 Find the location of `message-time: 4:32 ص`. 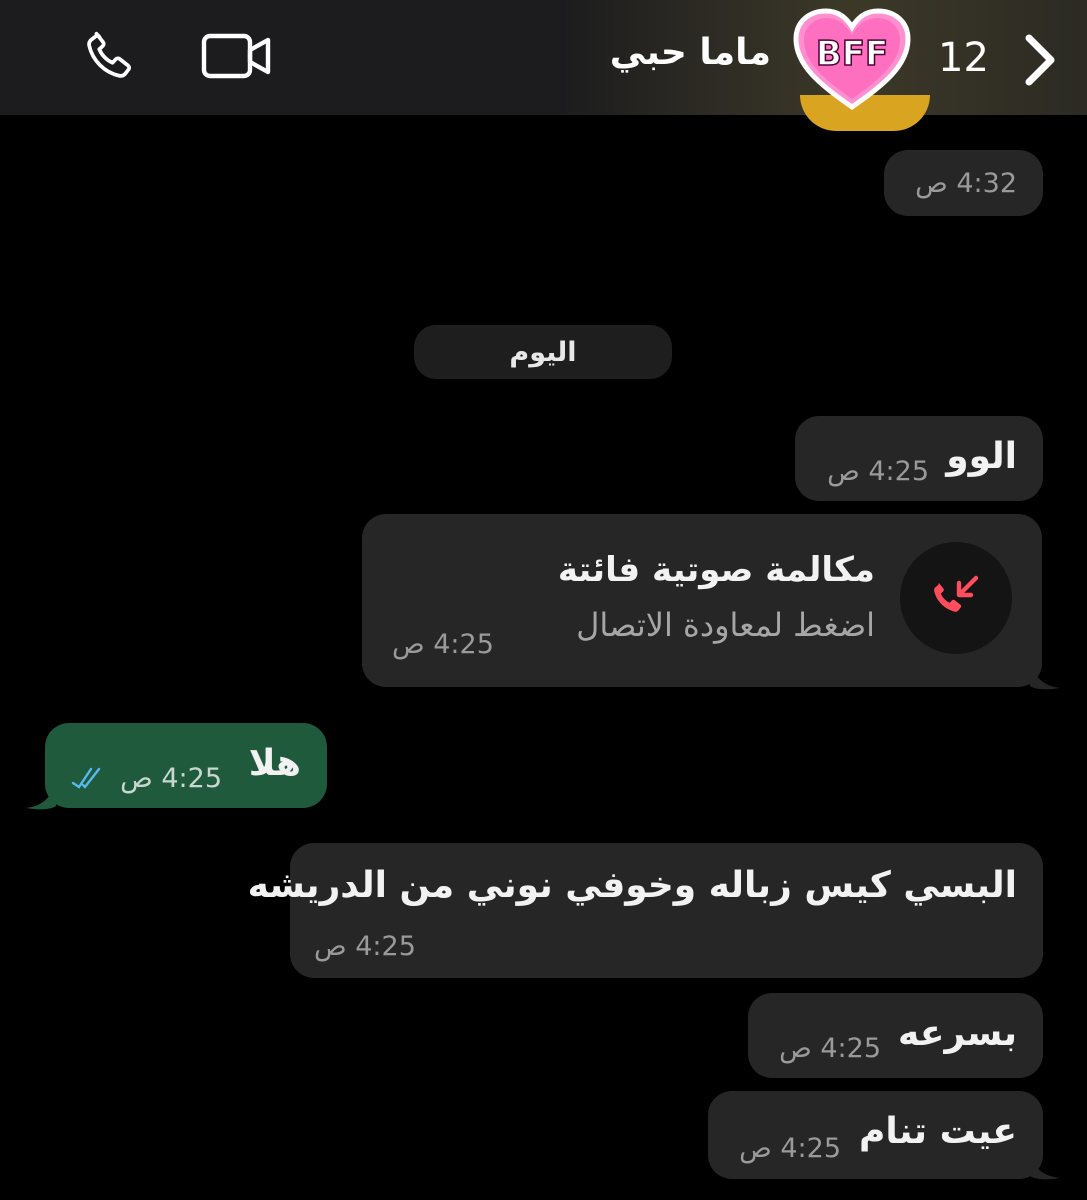

message-time: 4:32 ص is located at coordinates (966, 183).